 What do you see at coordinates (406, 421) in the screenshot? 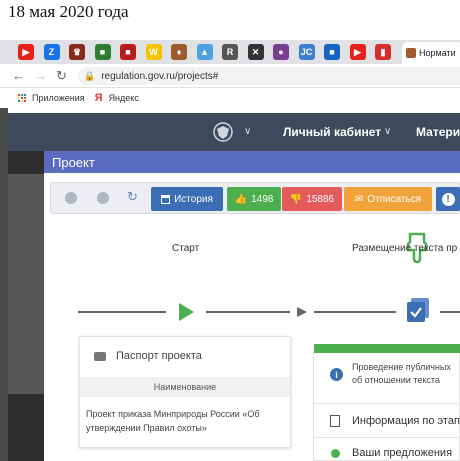
I see `stage-info-link: Информация по этапу` at bounding box center [406, 421].